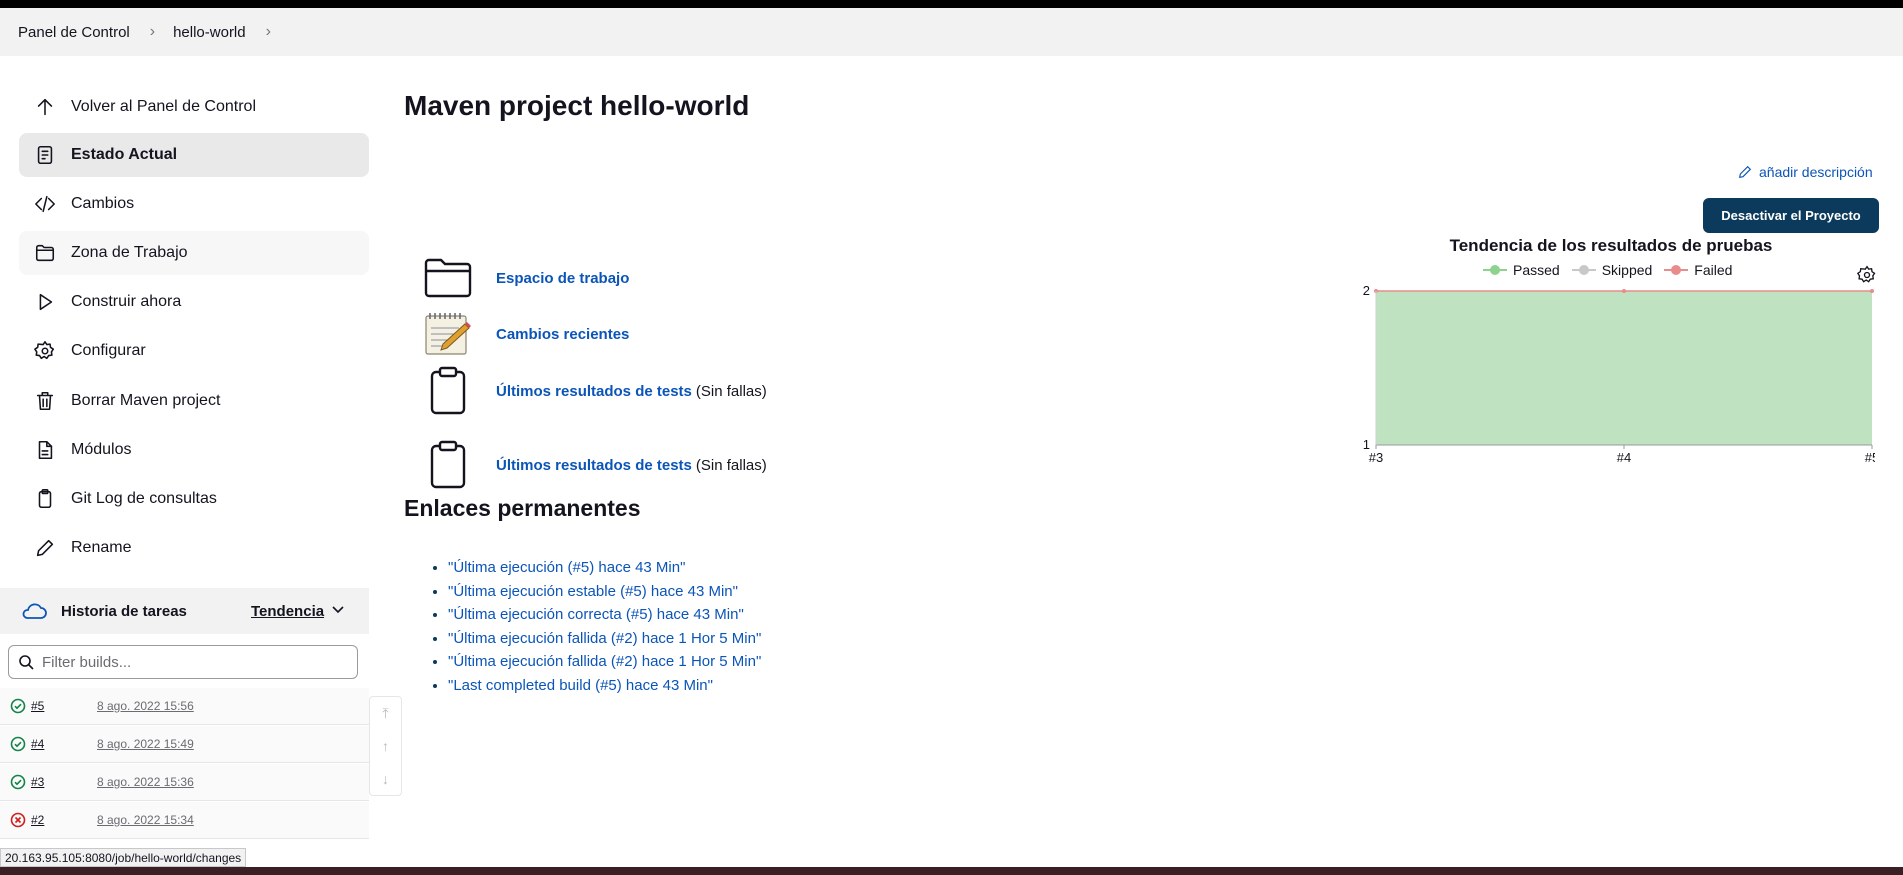 The image size is (1903, 875). I want to click on build-number-link: #4, so click(37, 744).